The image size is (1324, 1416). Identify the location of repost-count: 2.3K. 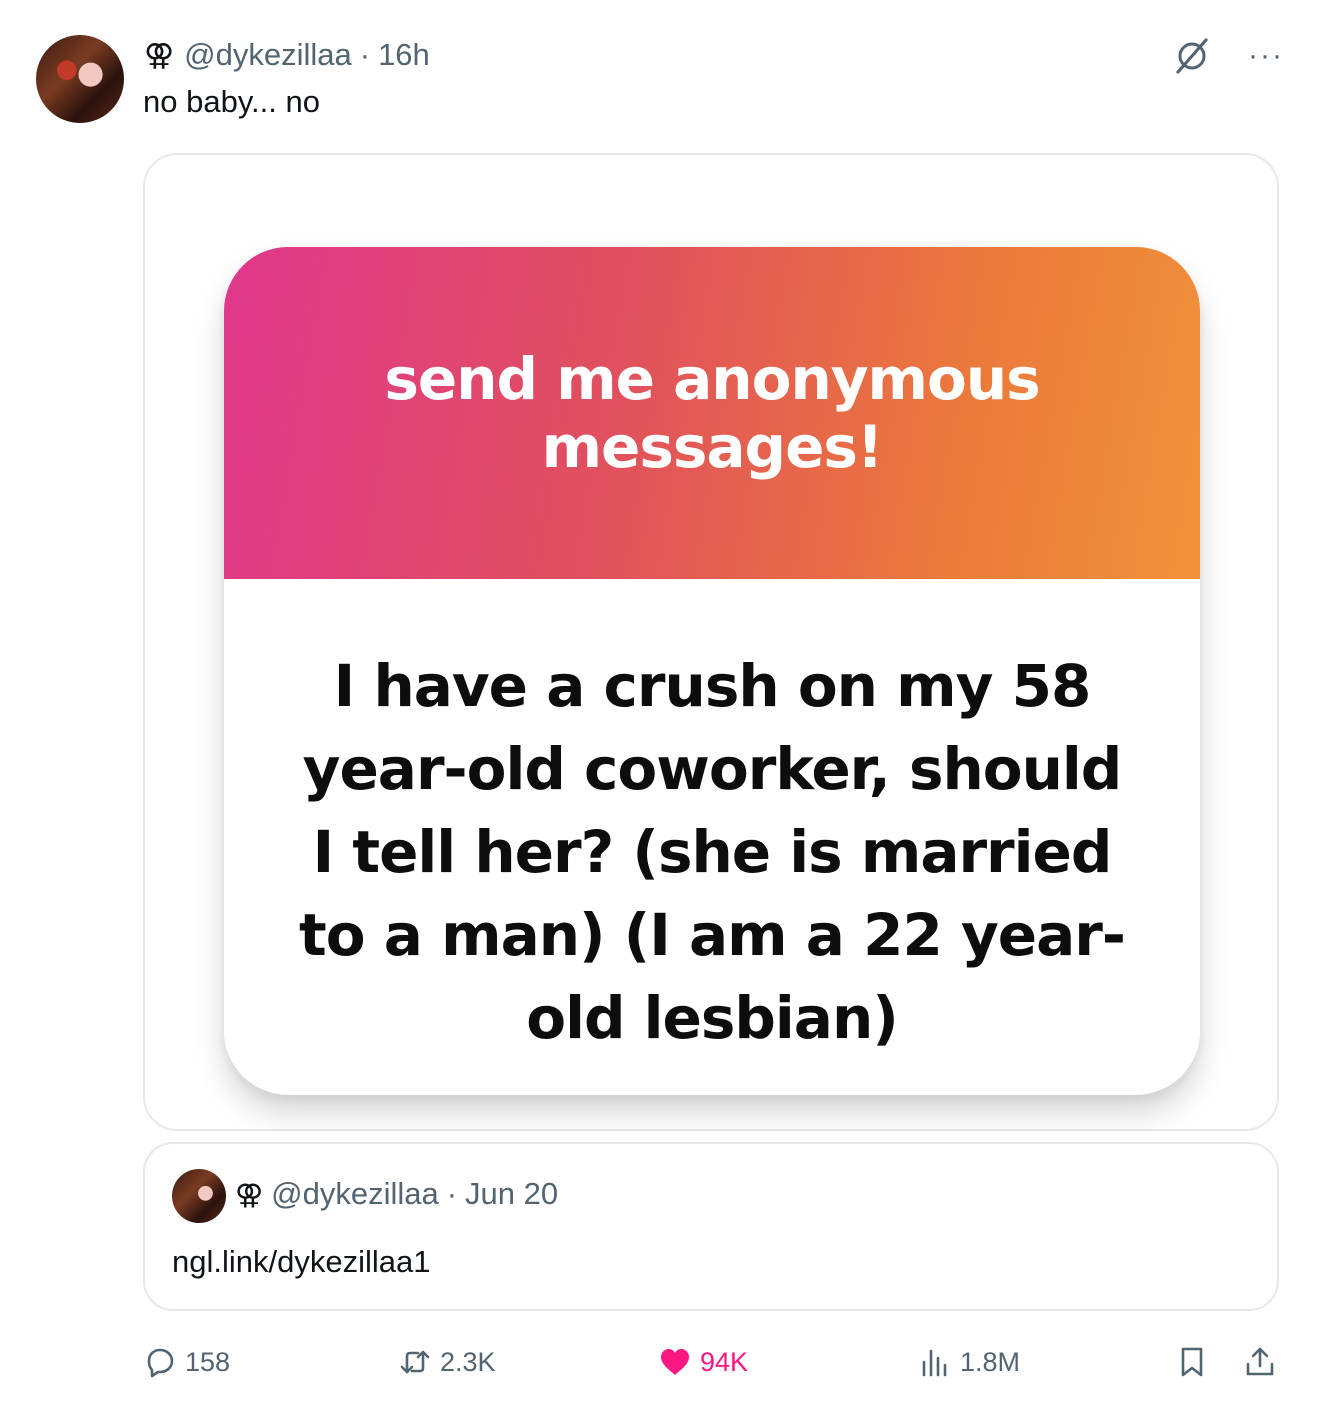
(468, 1361).